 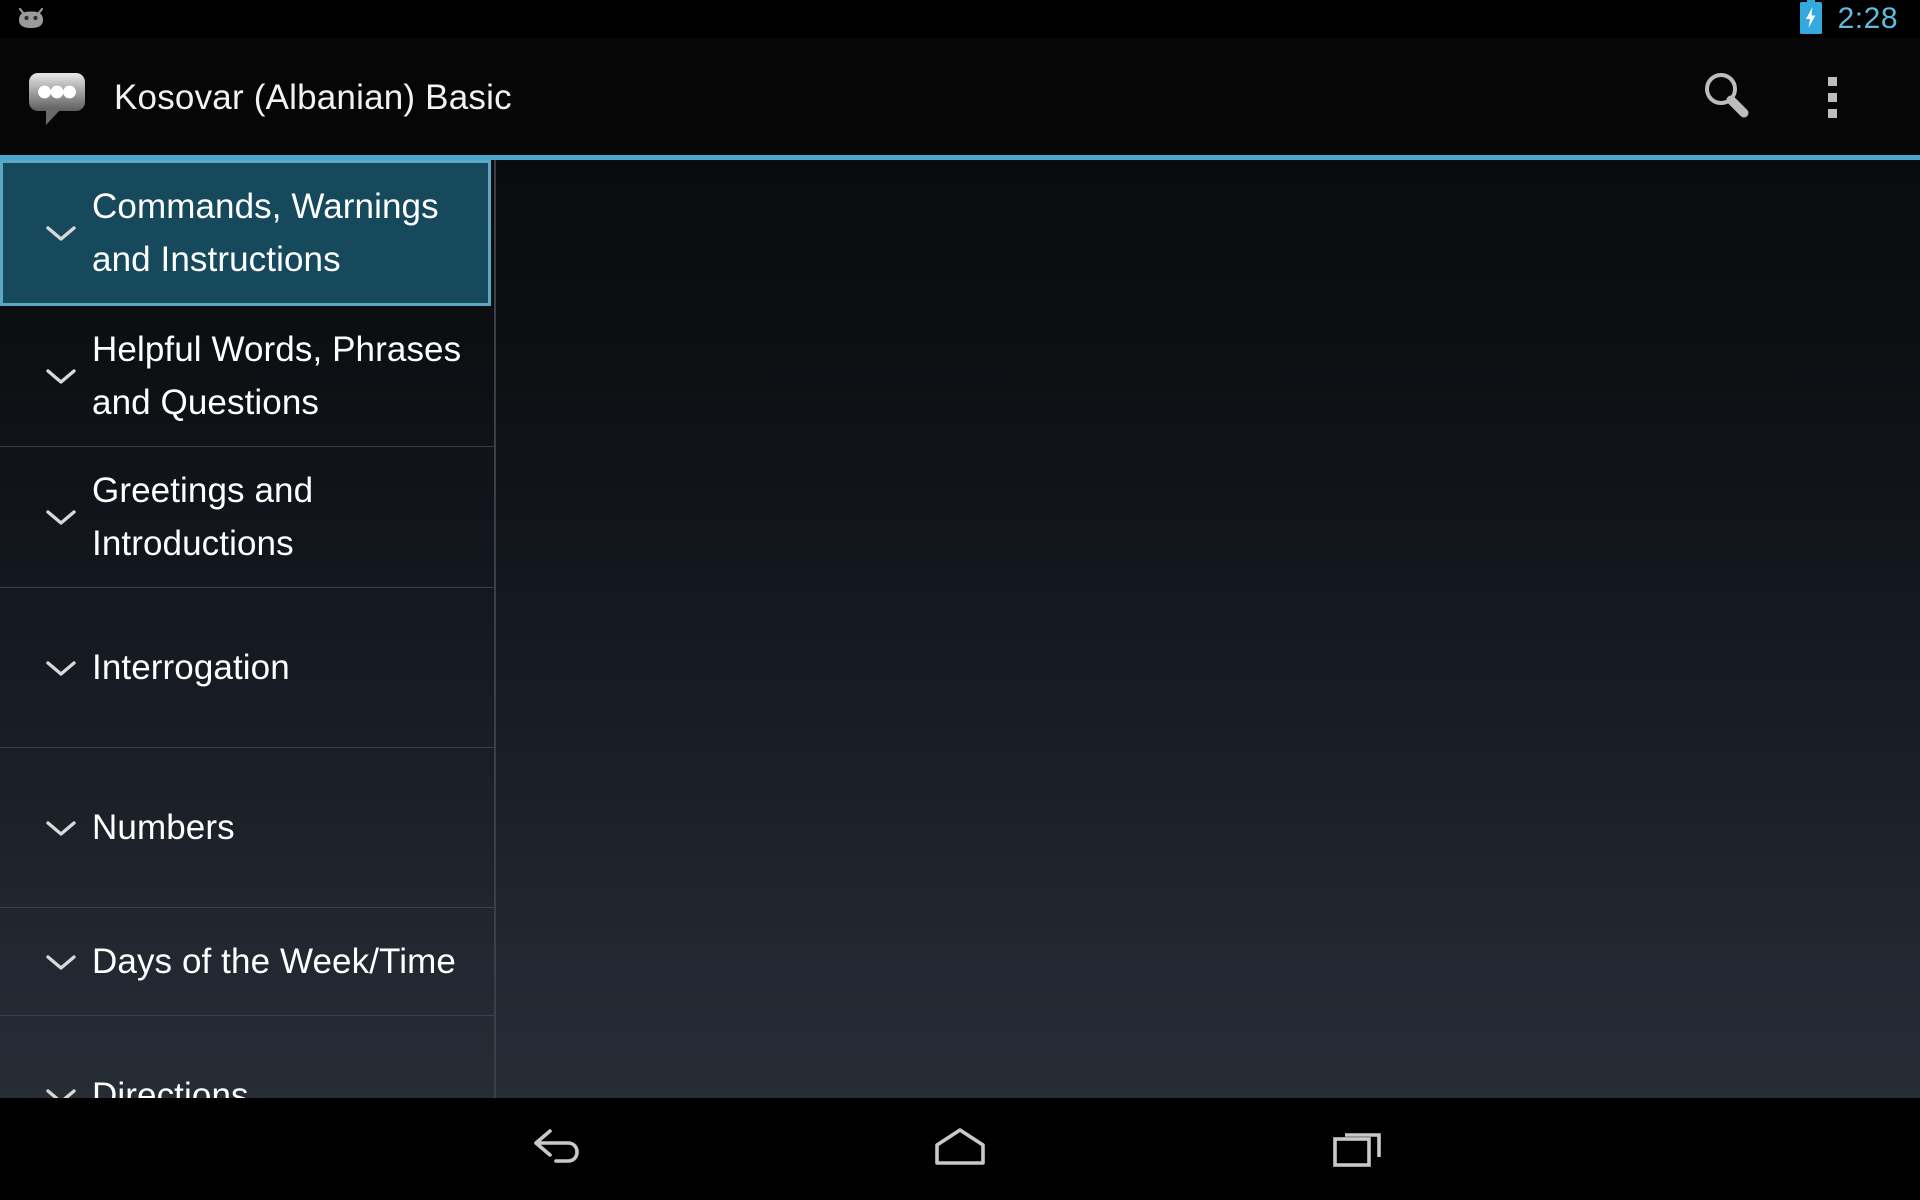 What do you see at coordinates (313, 97) in the screenshot?
I see `page-title: Kosovar (Albanian) Basic` at bounding box center [313, 97].